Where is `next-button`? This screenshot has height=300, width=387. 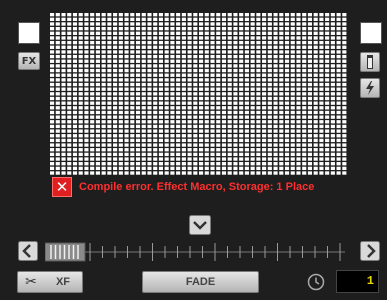
next-button is located at coordinates (370, 251).